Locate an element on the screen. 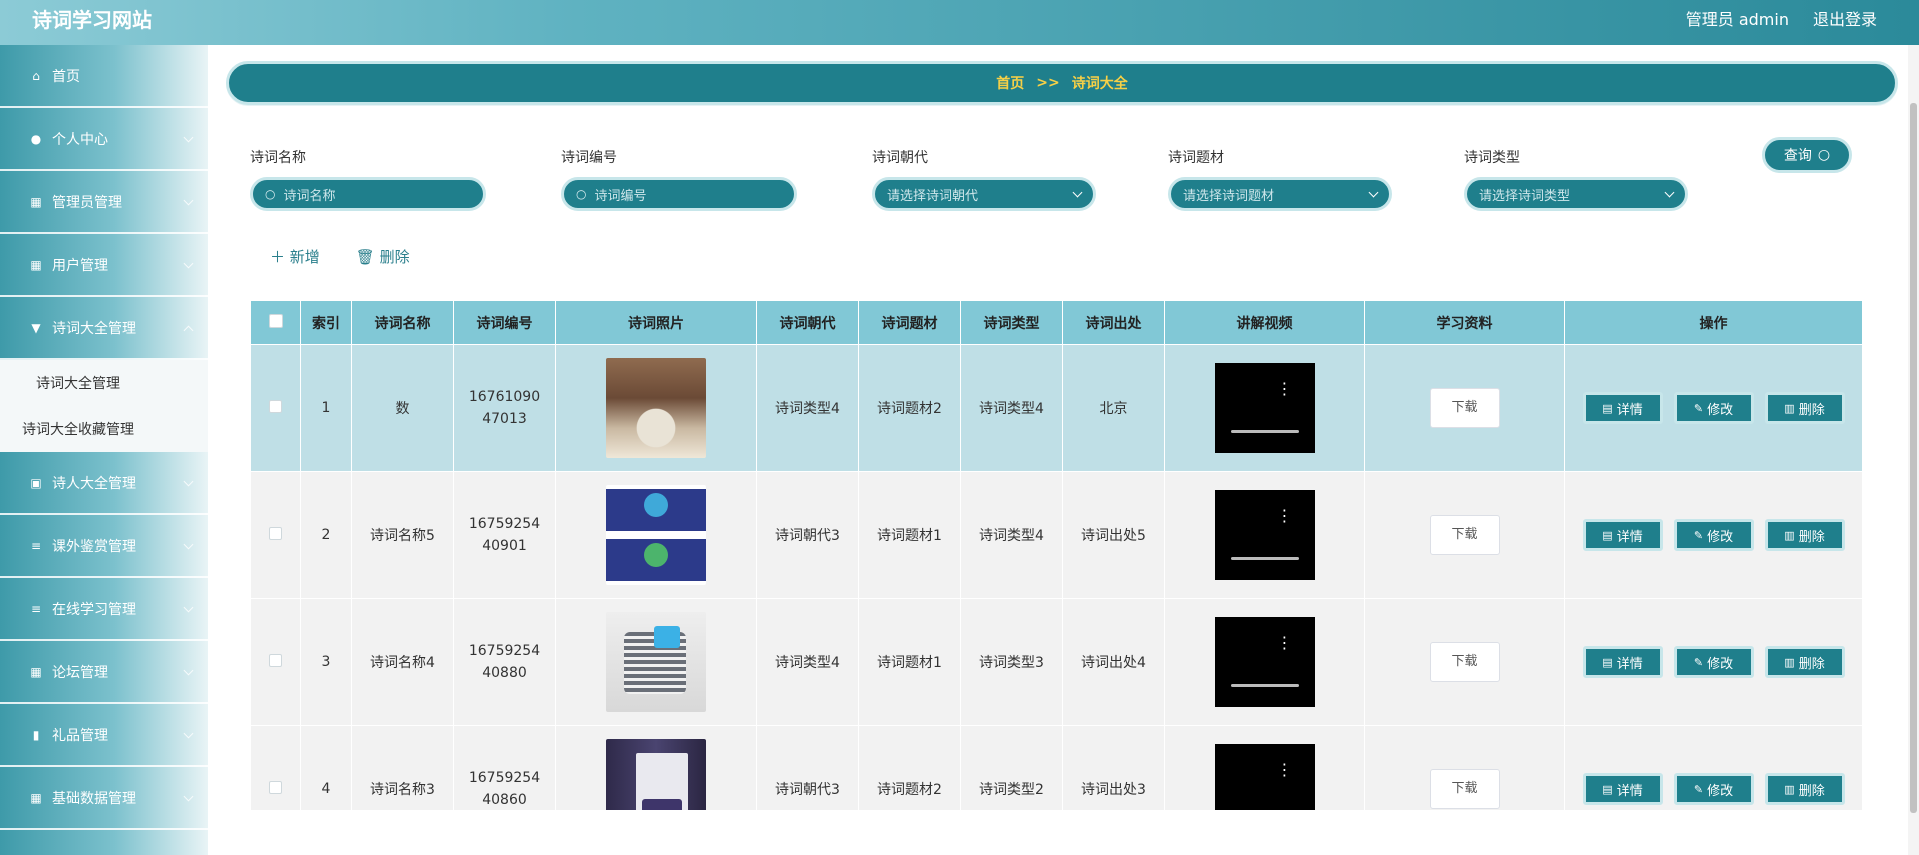  sidebar-item-base-data: ▦ 基础数据管理 is located at coordinates (104, 798).